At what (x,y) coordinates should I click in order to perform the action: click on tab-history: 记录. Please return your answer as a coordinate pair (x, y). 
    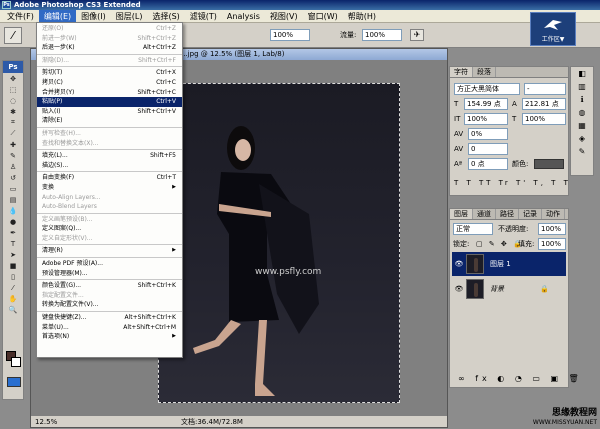
    Looking at the image, I should click on (530, 214).